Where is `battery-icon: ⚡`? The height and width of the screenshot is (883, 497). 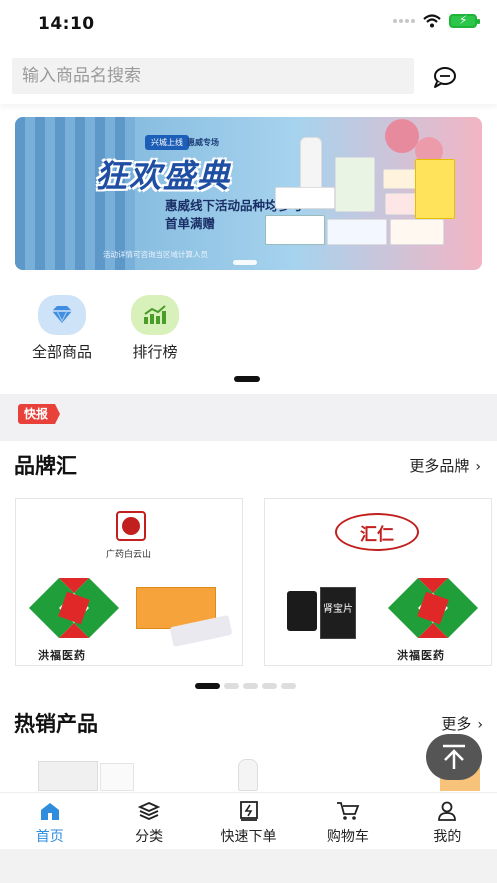
battery-icon: ⚡ is located at coordinates (464, 20).